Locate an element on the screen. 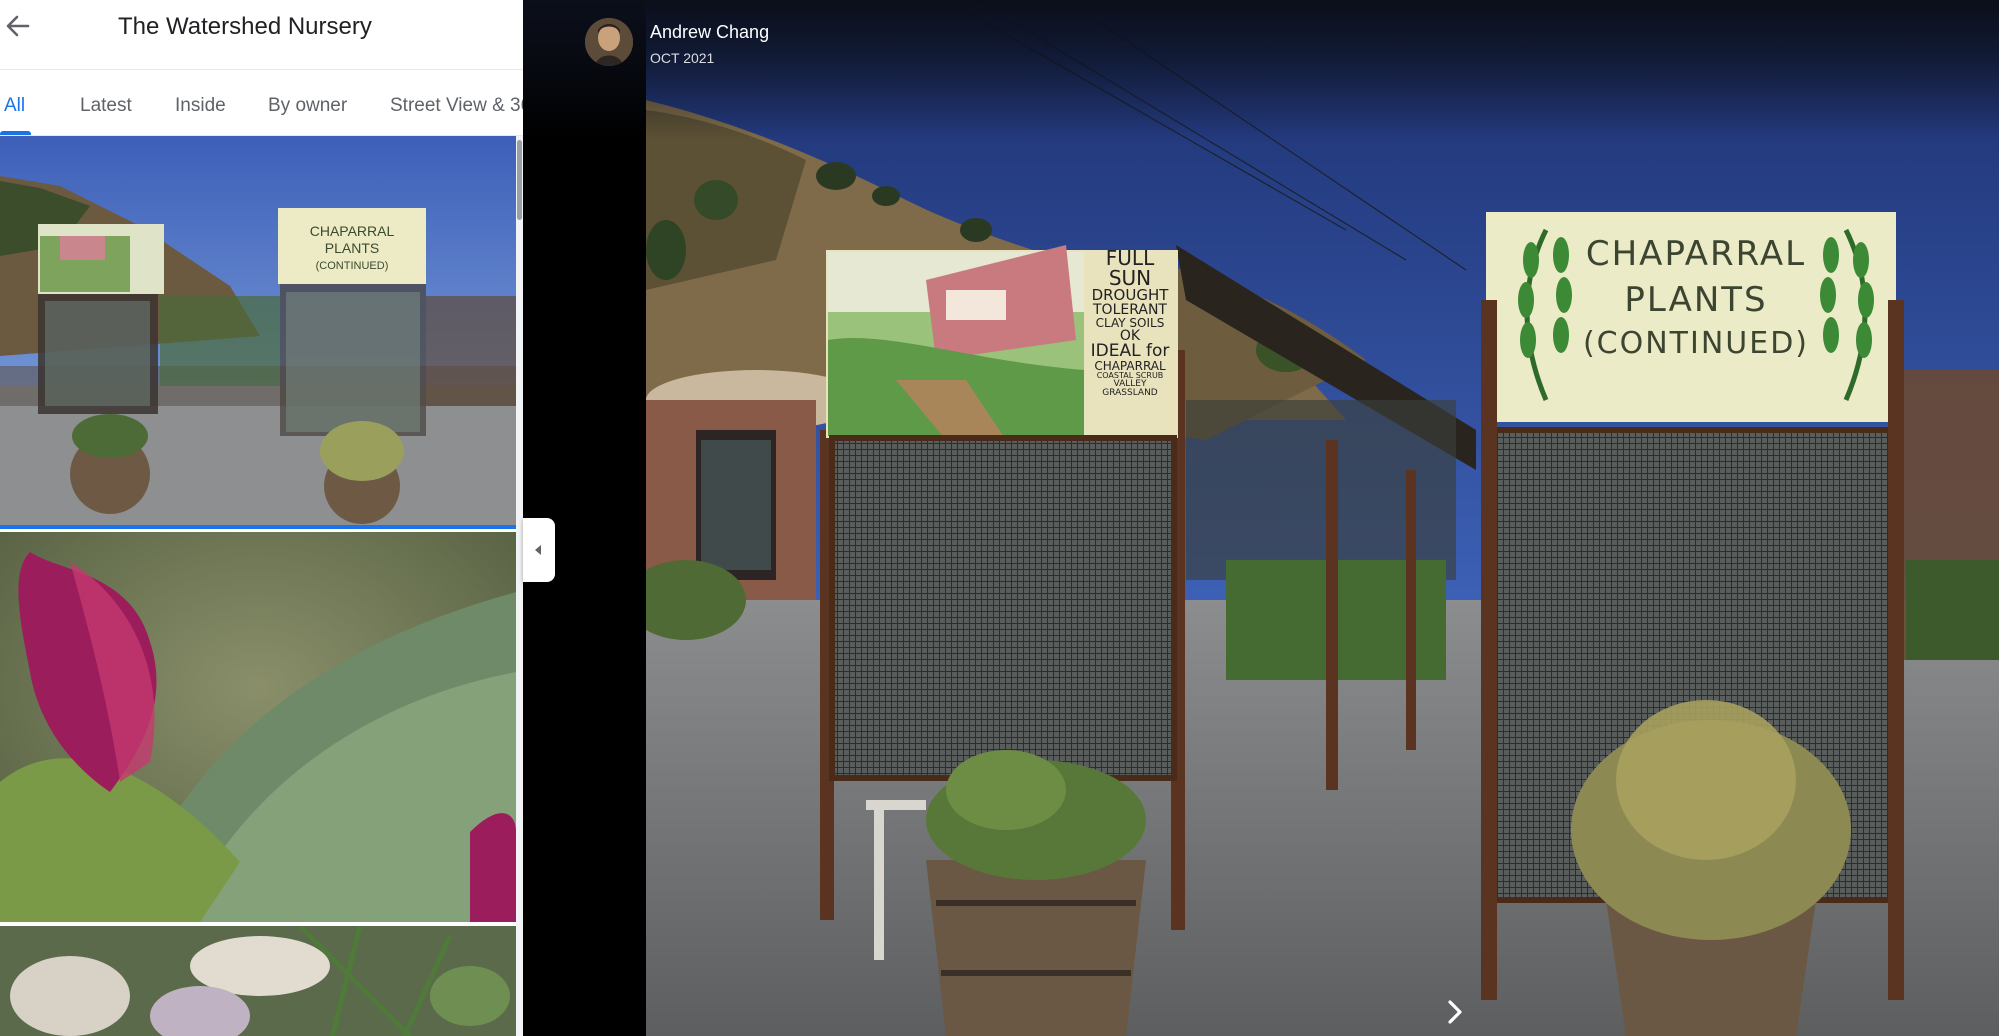  panel-header: The Watershed Nursery is located at coordinates (261, 34).